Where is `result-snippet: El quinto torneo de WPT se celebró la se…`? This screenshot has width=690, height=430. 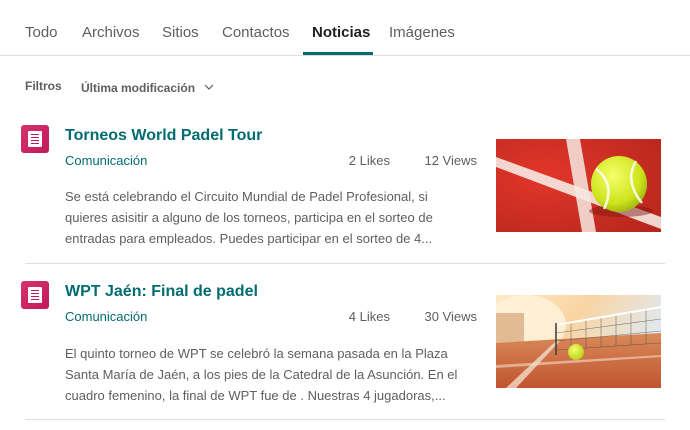 result-snippet: El quinto torneo de WPT se celebró la se… is located at coordinates (270, 374).